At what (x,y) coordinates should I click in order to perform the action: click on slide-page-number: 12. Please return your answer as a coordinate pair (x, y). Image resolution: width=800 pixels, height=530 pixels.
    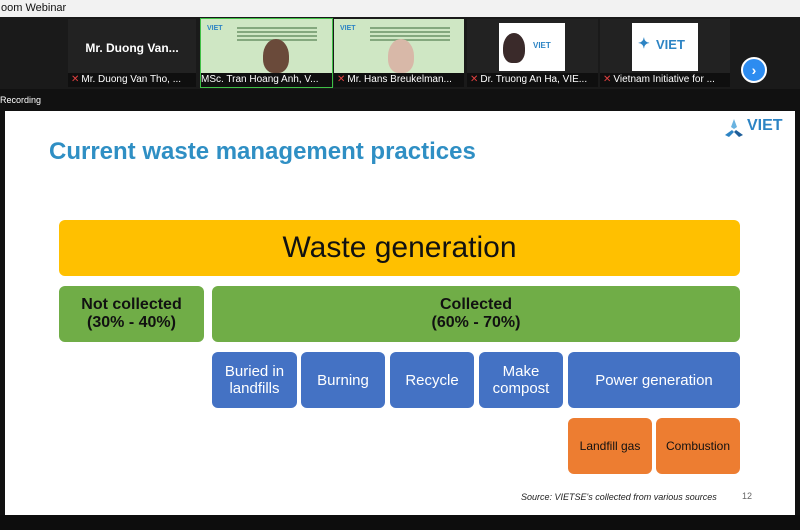
    Looking at the image, I should click on (747, 496).